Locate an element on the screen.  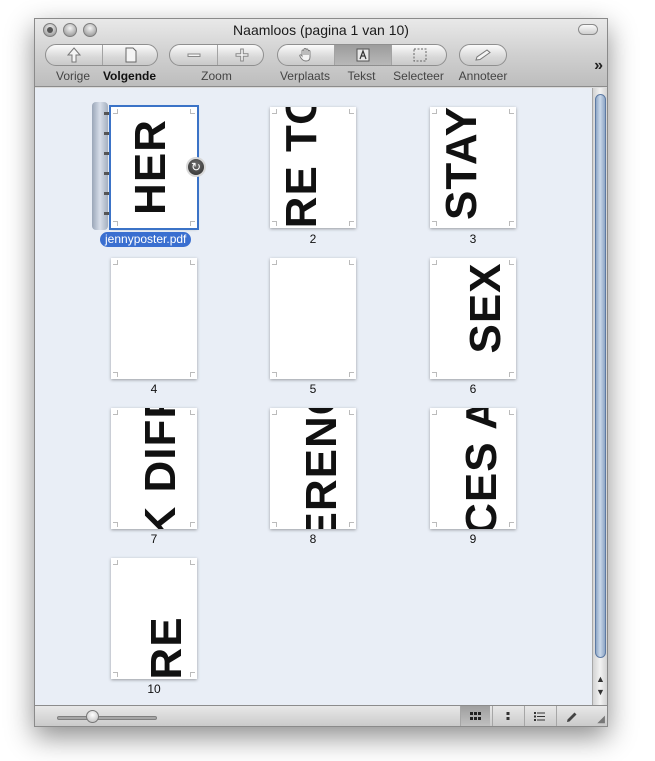
move-label: Verplaats is located at coordinates (305, 76).